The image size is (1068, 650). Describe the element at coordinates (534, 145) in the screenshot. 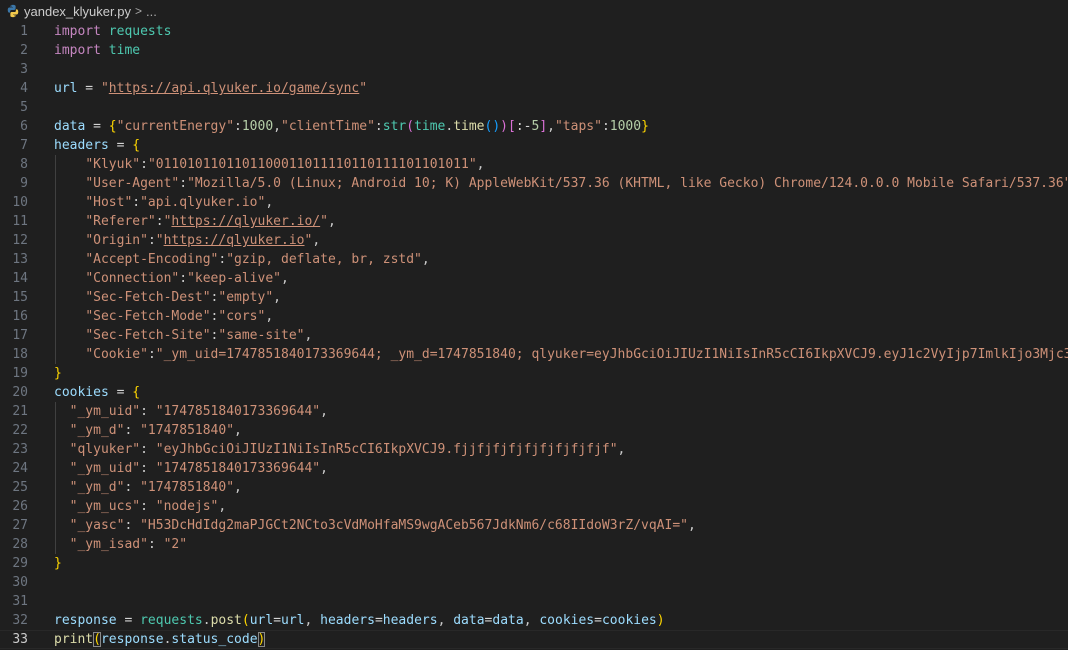

I see `code-line: 7 headers = {` at that location.